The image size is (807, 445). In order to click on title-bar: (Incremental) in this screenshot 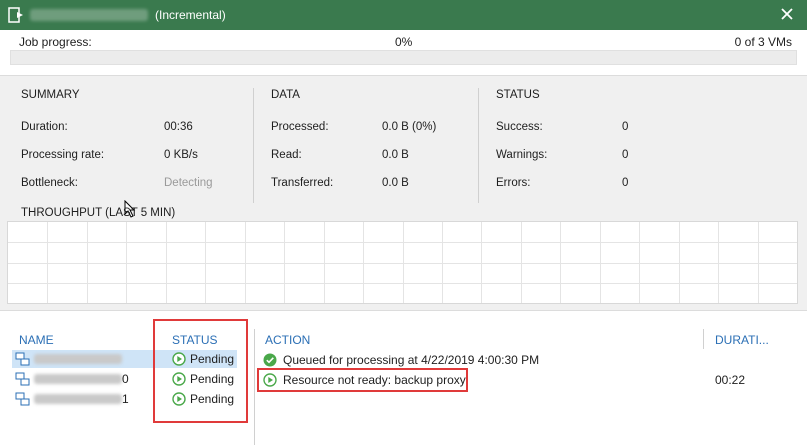, I will do `click(403, 15)`.